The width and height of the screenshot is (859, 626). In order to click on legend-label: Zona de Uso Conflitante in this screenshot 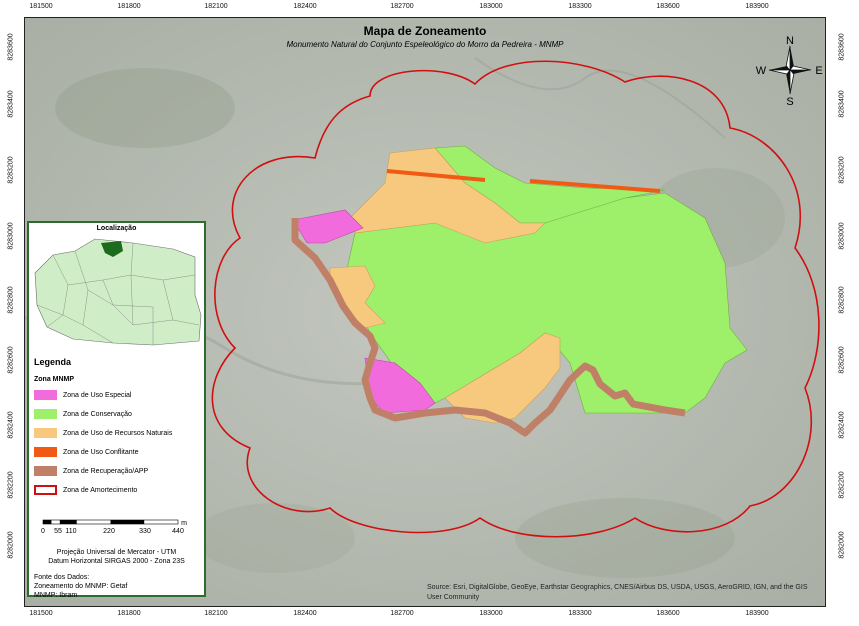, I will do `click(101, 452)`.